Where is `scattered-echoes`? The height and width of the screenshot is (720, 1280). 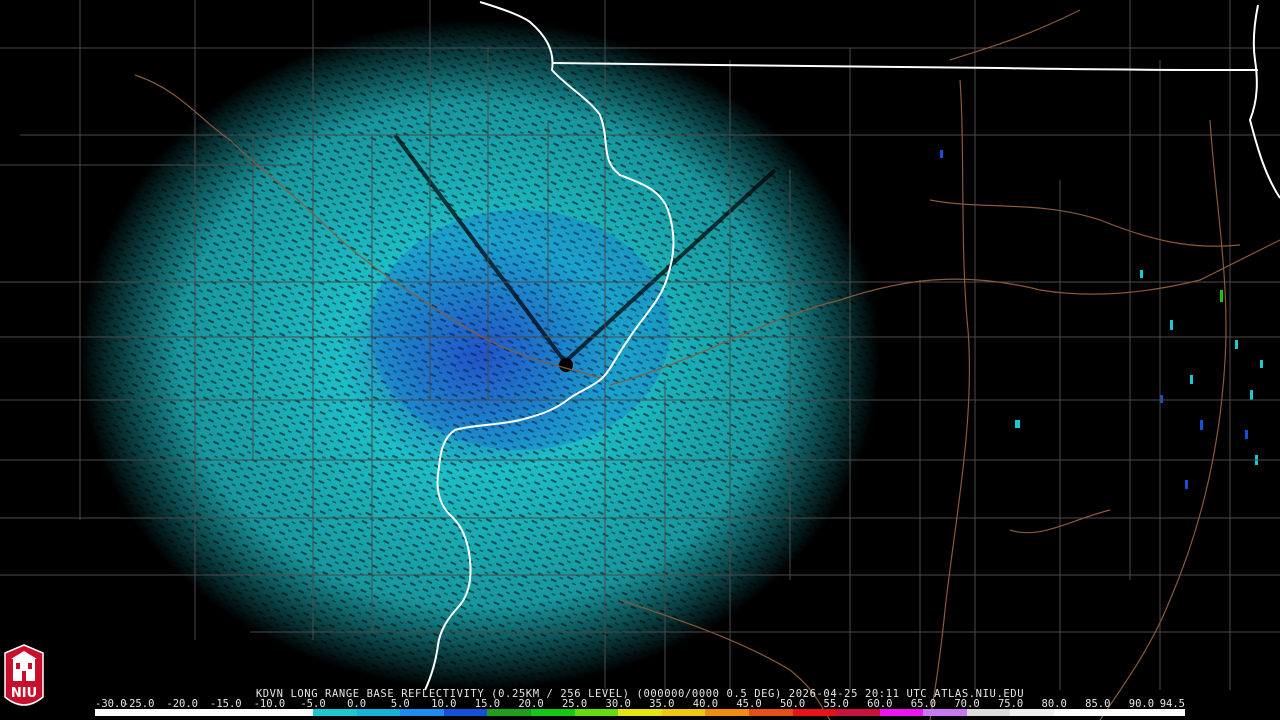
scattered-echoes is located at coordinates (1101, 319).